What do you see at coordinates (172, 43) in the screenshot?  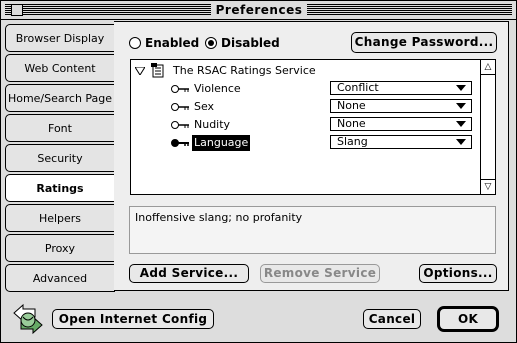 I see `radio-enabled-label: Enabled` at bounding box center [172, 43].